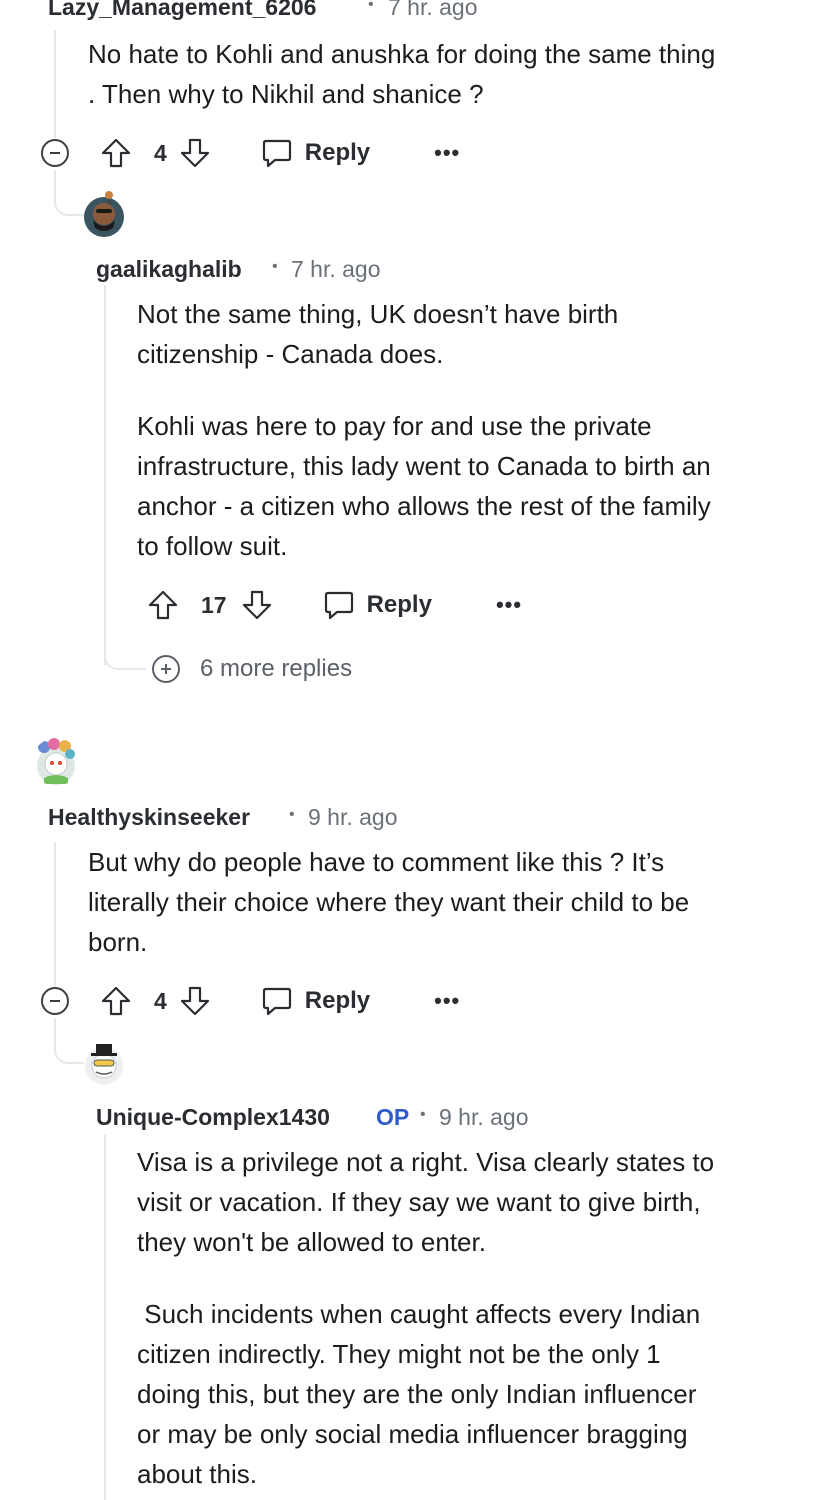 This screenshot has height=1500, width=828. I want to click on comment-author: Healthyskinseeker, so click(149, 817).